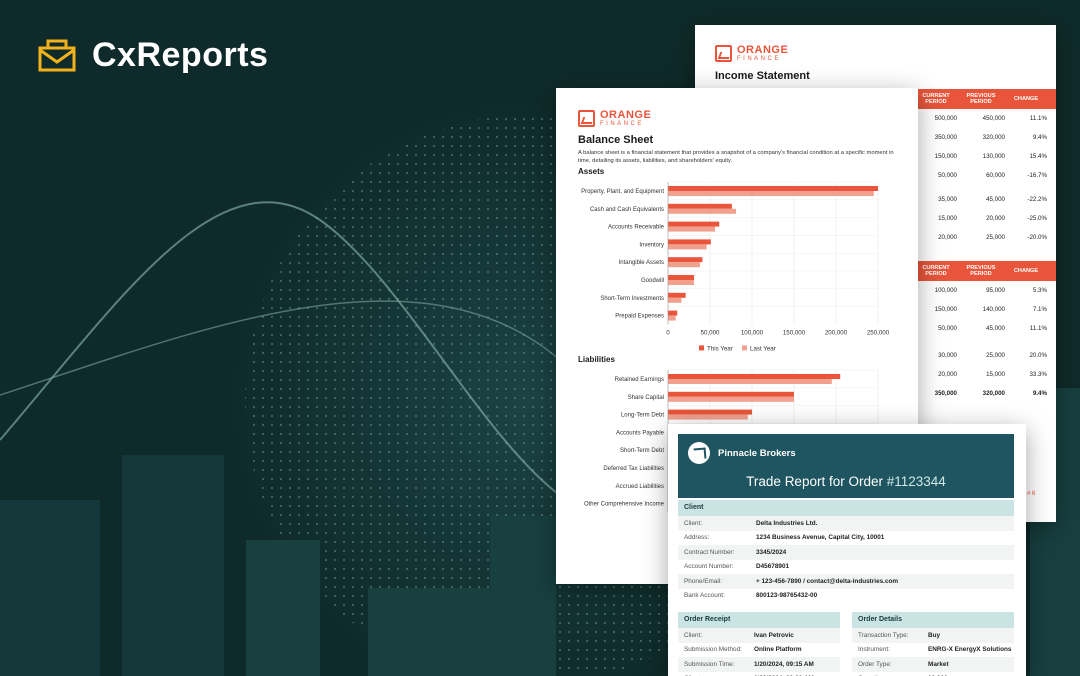 The image size is (1080, 676). I want to click on detail-label: Bank Account:, so click(704, 596).